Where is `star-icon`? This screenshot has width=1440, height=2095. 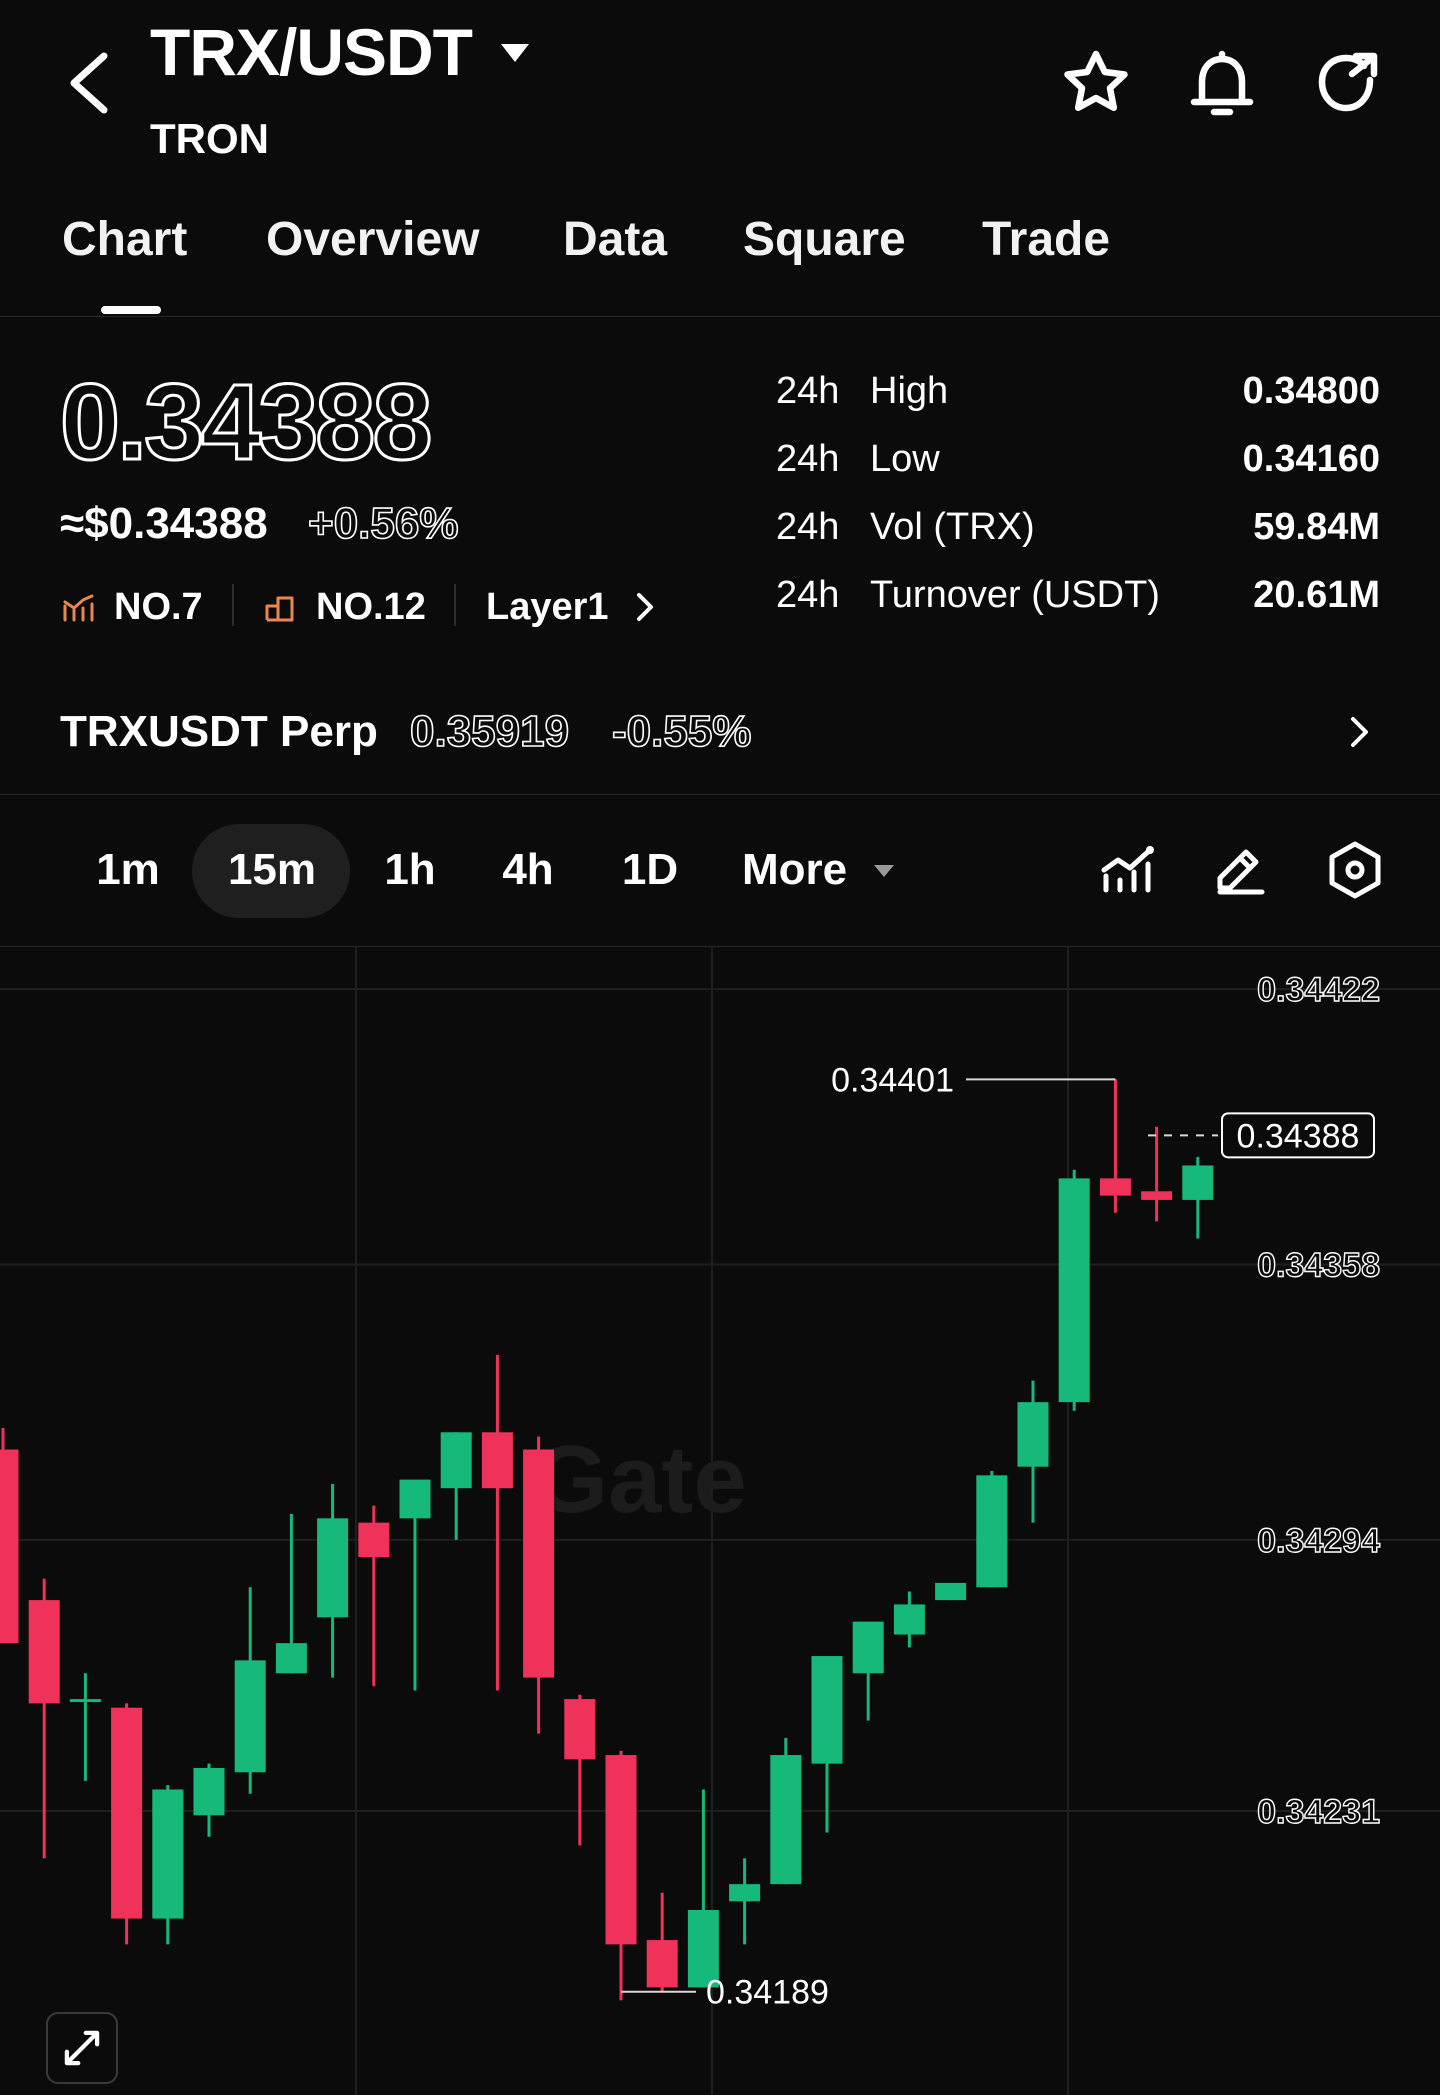
star-icon is located at coordinates (1096, 84).